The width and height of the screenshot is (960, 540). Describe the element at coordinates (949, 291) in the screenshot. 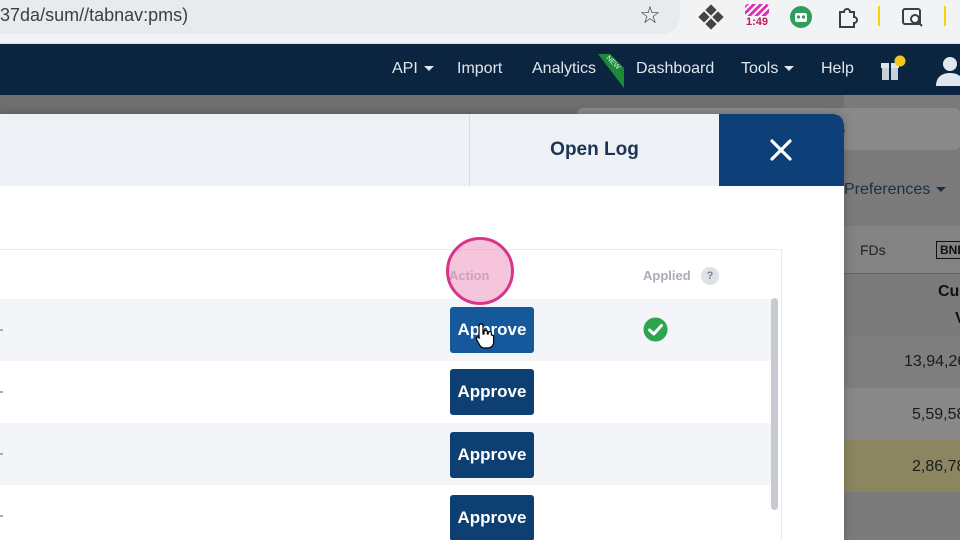

I see `background-column-header: Cu` at that location.